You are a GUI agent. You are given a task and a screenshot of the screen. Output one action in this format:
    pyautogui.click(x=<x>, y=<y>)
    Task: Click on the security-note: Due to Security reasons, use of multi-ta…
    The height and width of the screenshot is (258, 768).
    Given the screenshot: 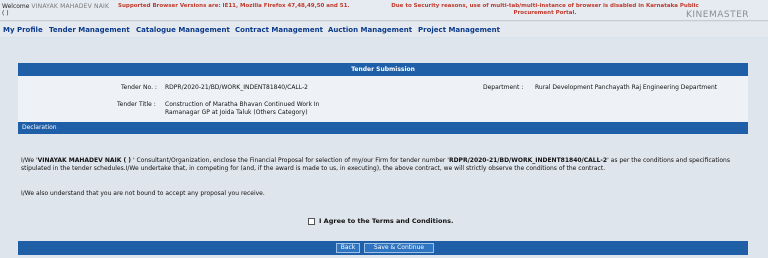 What is the action you would take?
    pyautogui.click(x=545, y=9)
    